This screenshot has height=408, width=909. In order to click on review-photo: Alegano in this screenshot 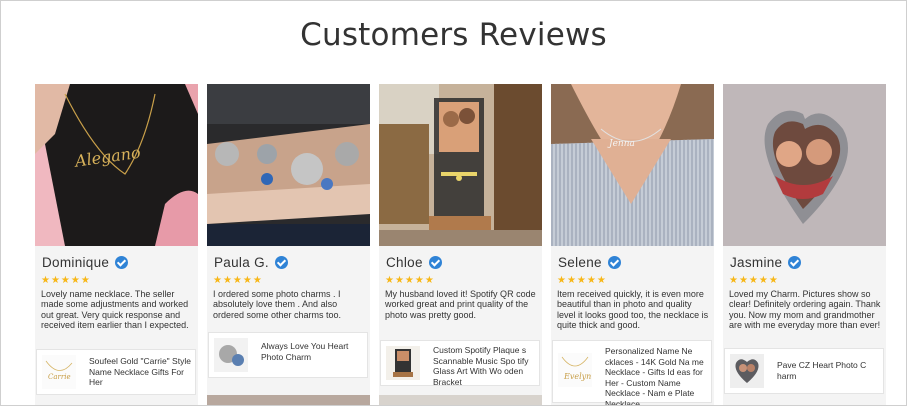, I will do `click(116, 165)`.